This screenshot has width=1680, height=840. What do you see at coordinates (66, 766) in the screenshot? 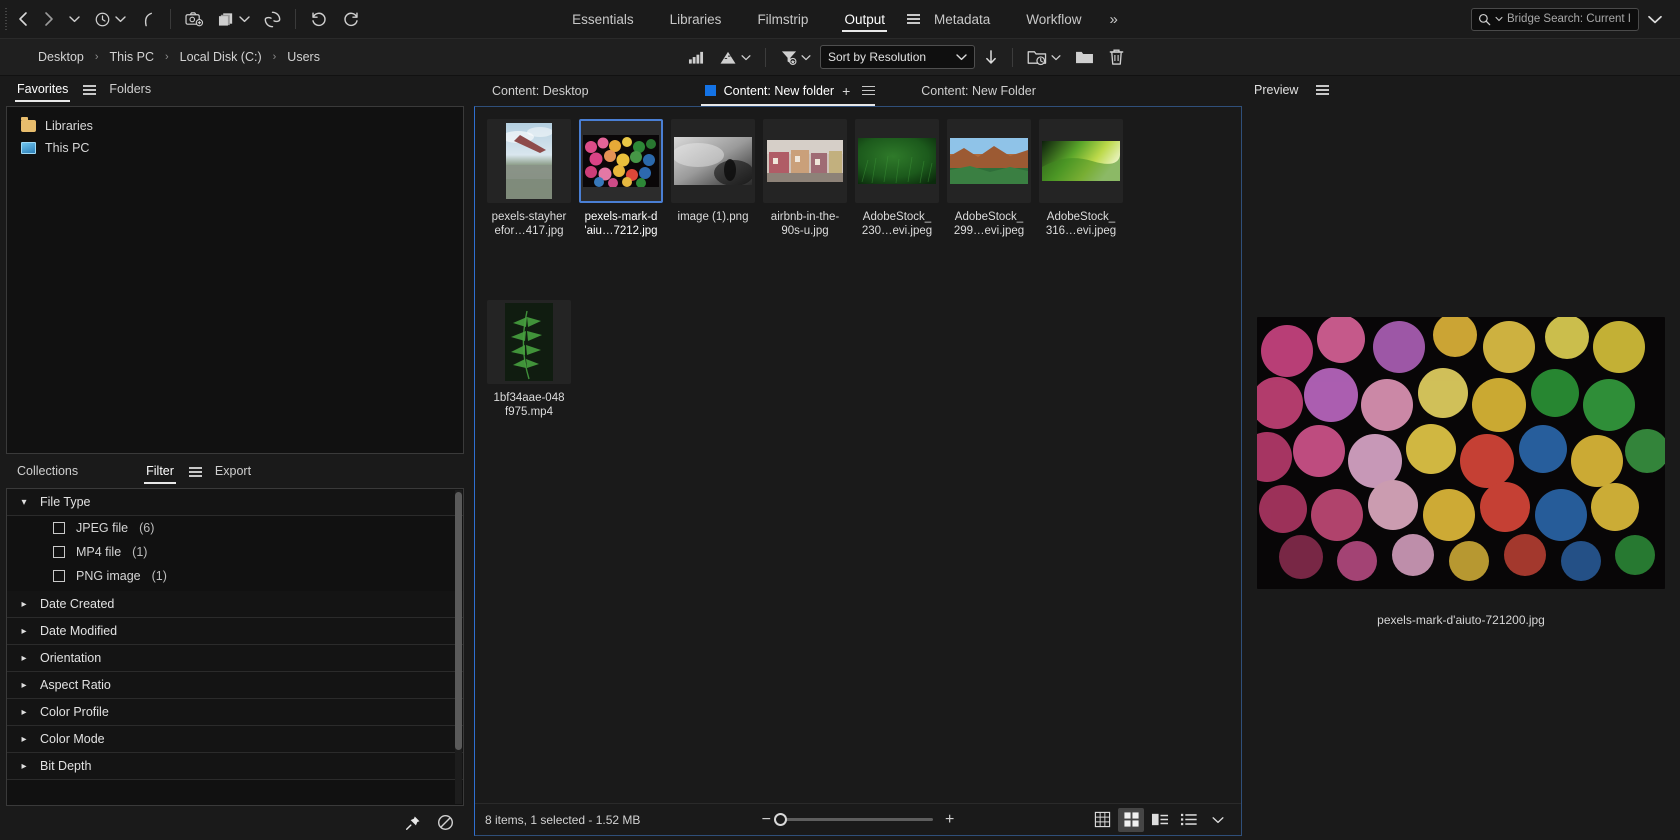
I see `filter-group-label: Bit Depth` at bounding box center [66, 766].